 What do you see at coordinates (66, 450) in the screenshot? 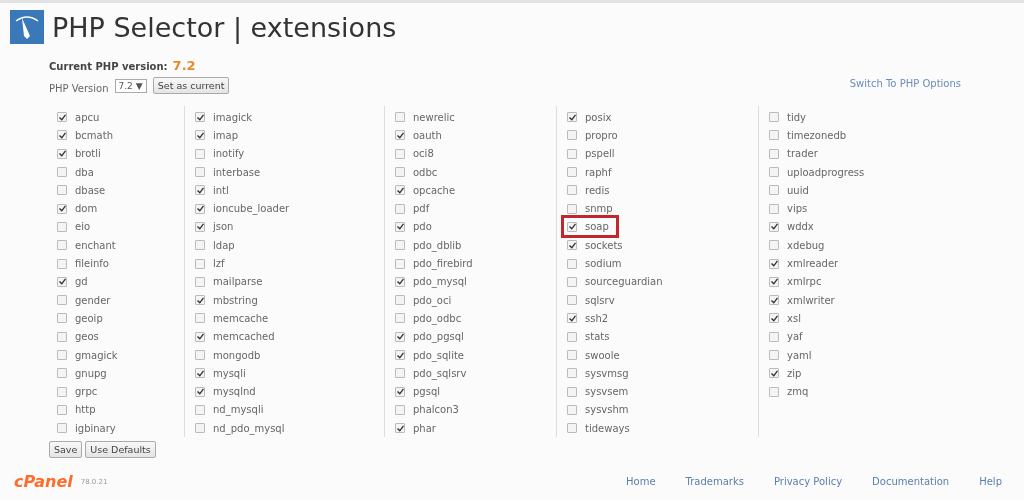
I see `action-button: Save` at bounding box center [66, 450].